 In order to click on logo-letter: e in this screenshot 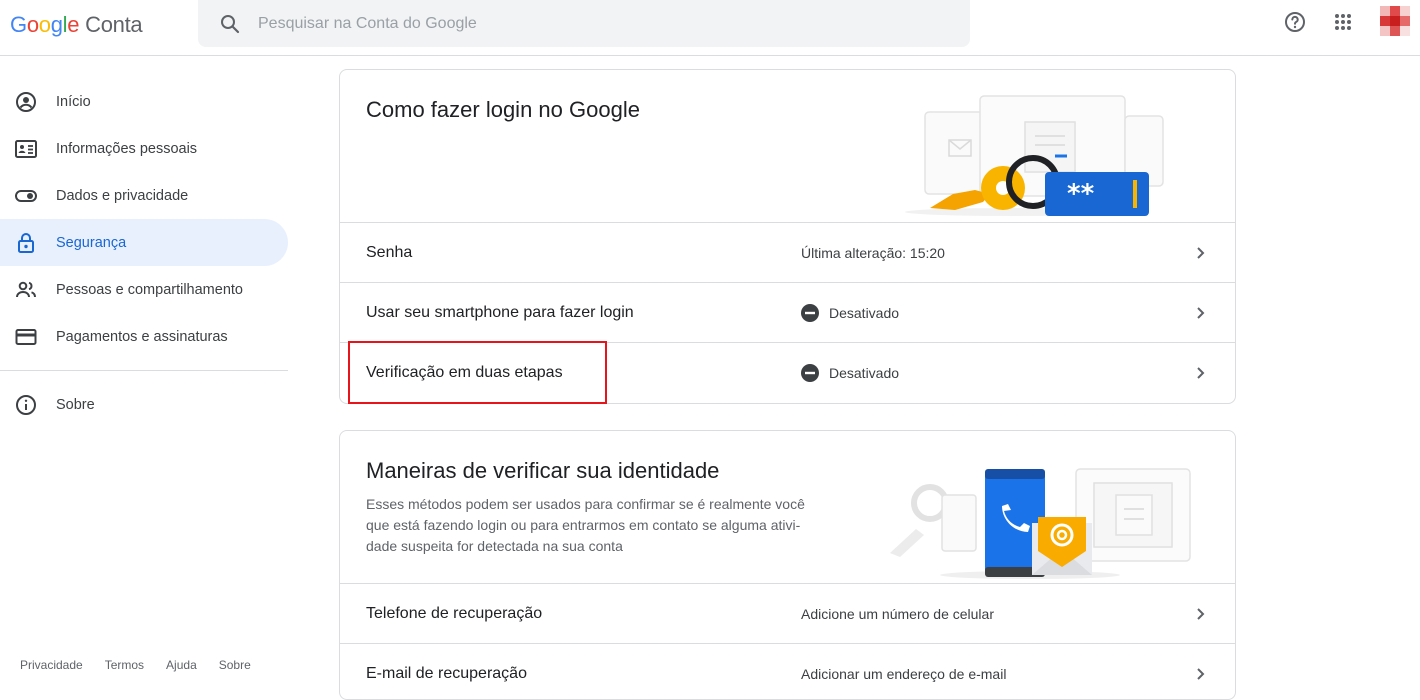, I will do `click(73, 24)`.